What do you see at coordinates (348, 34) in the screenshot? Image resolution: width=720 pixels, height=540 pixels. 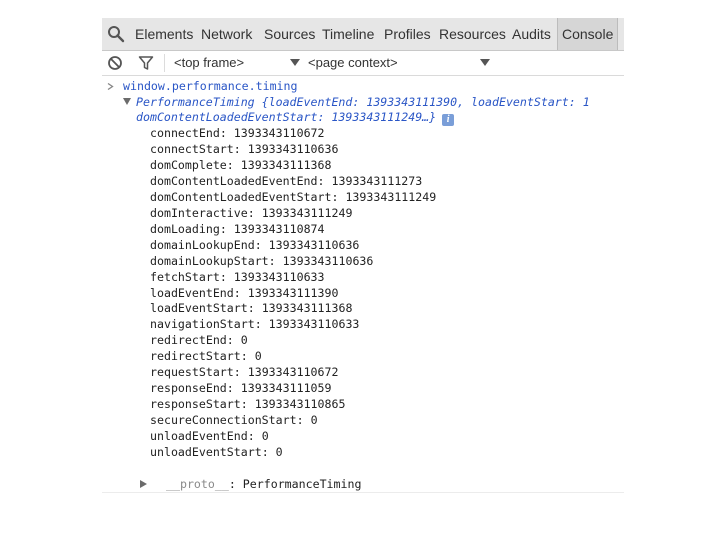 I see `tab-timeline: Timeline` at bounding box center [348, 34].